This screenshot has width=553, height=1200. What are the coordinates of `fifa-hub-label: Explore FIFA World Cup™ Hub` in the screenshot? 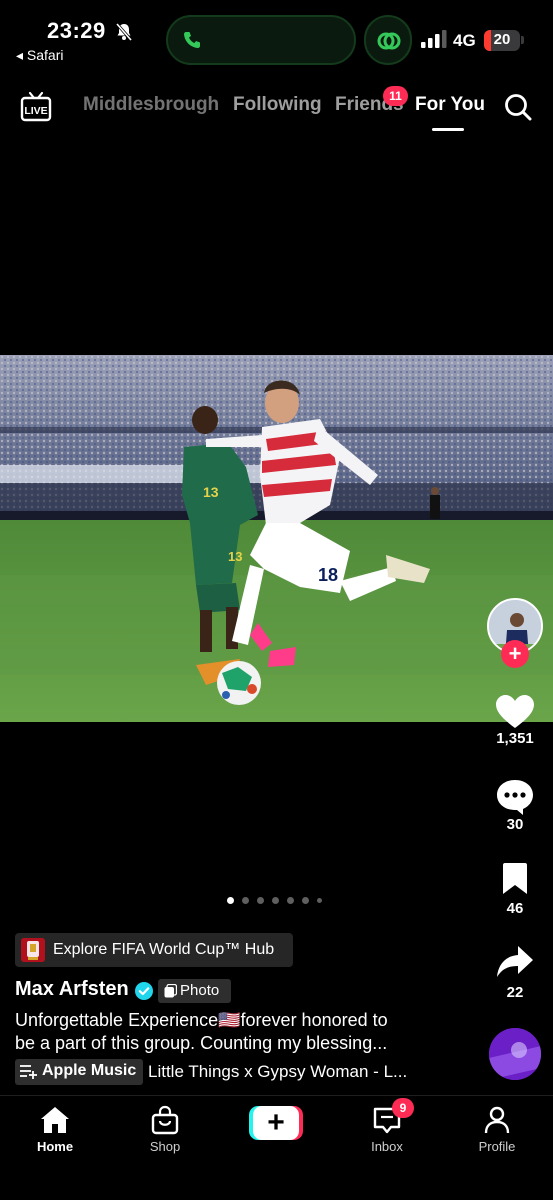 It's located at (164, 949).